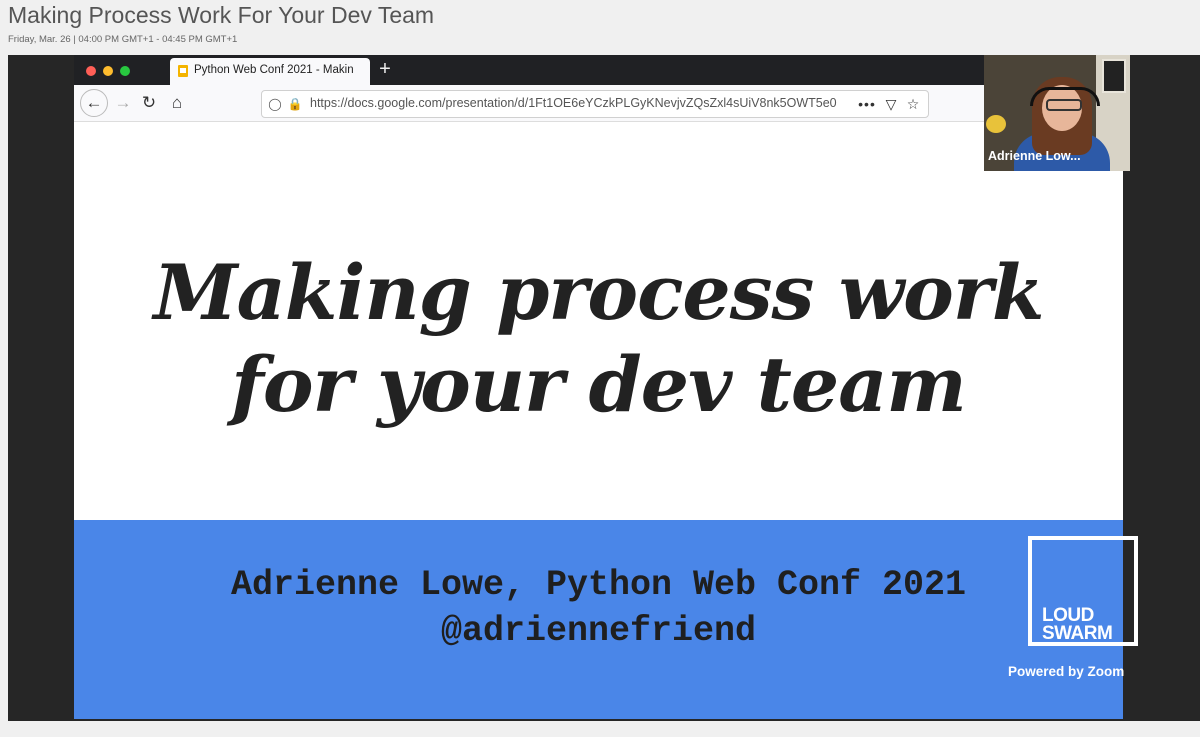  Describe the element at coordinates (295, 104) in the screenshot. I see `lock-icon: 🔒` at that location.